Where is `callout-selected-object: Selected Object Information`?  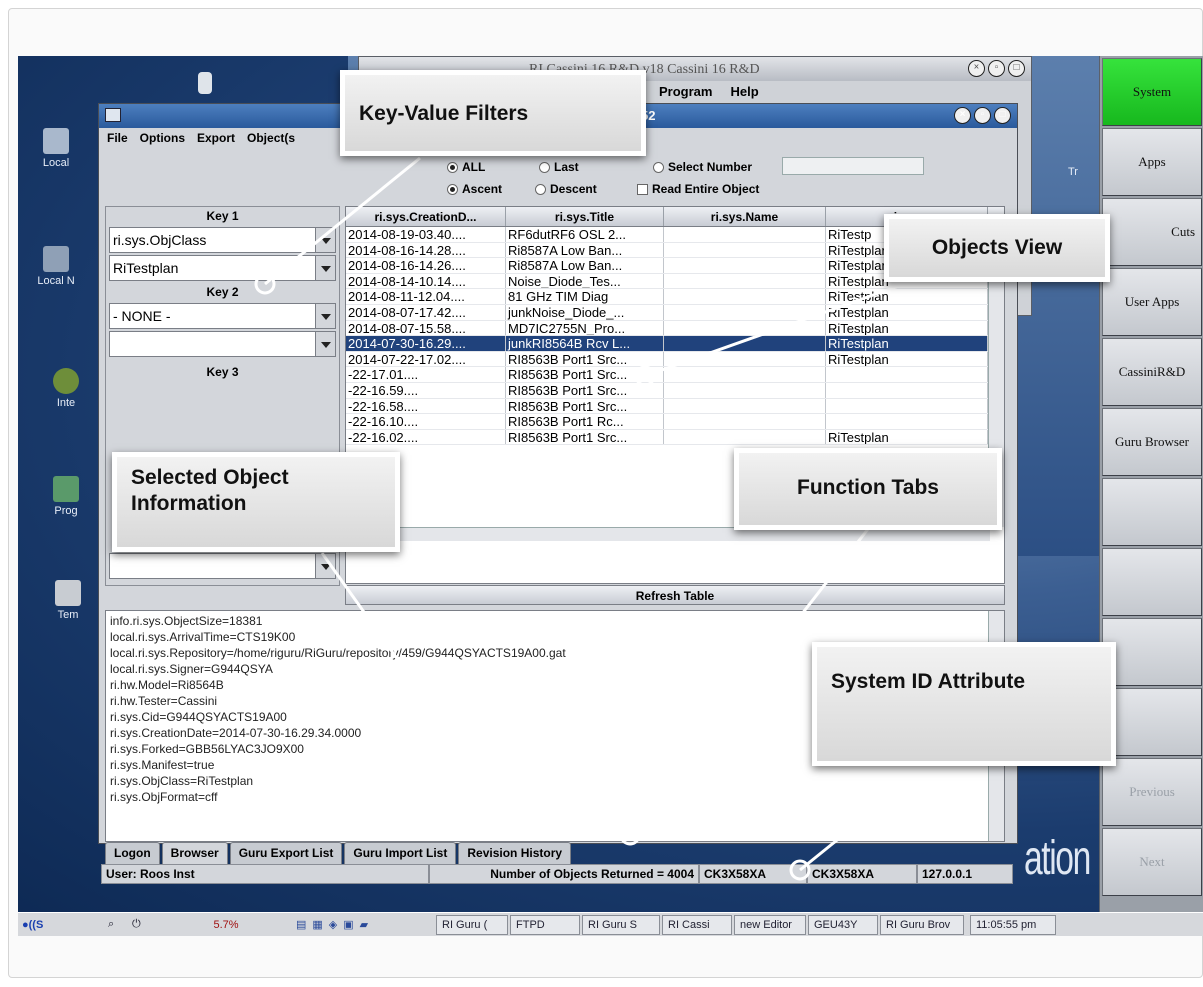 callout-selected-object: Selected Object Information is located at coordinates (256, 502).